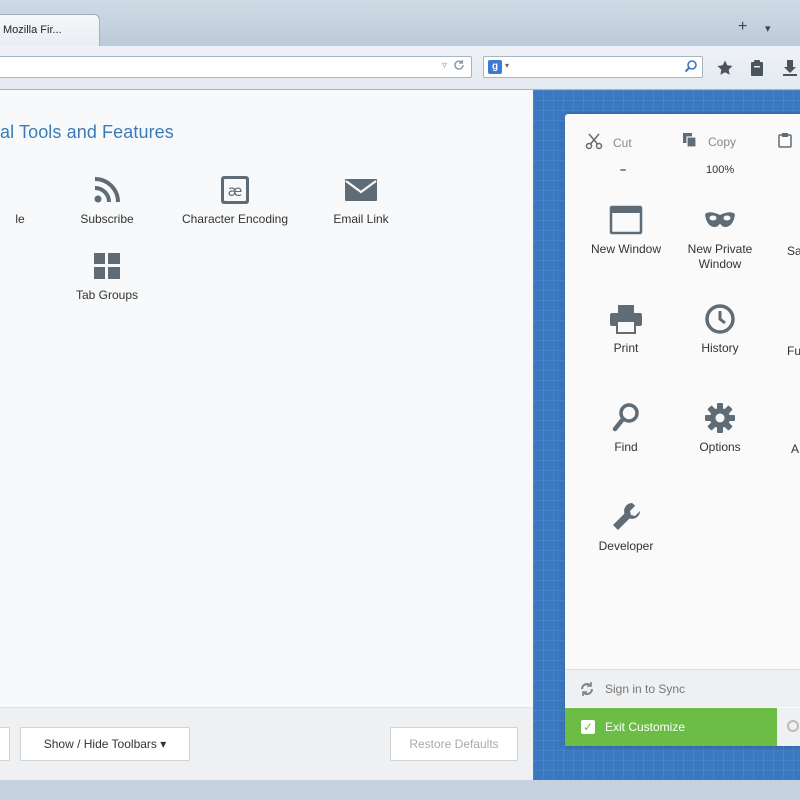  I want to click on navigation-toolbar: ▿ g ▾, so click(400, 68).